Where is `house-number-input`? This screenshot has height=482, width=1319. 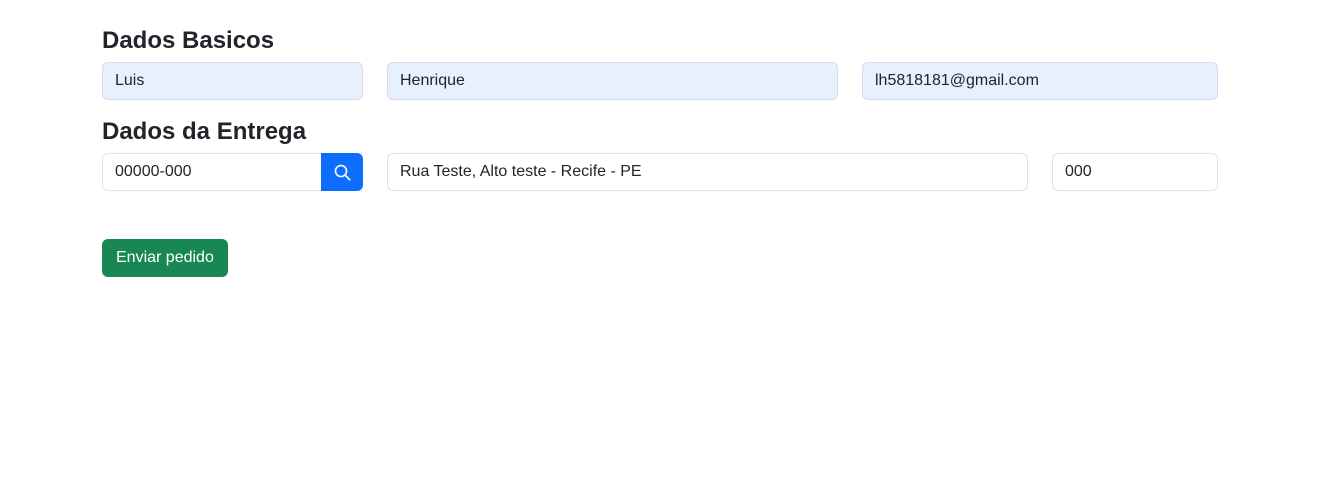 house-number-input is located at coordinates (1135, 172).